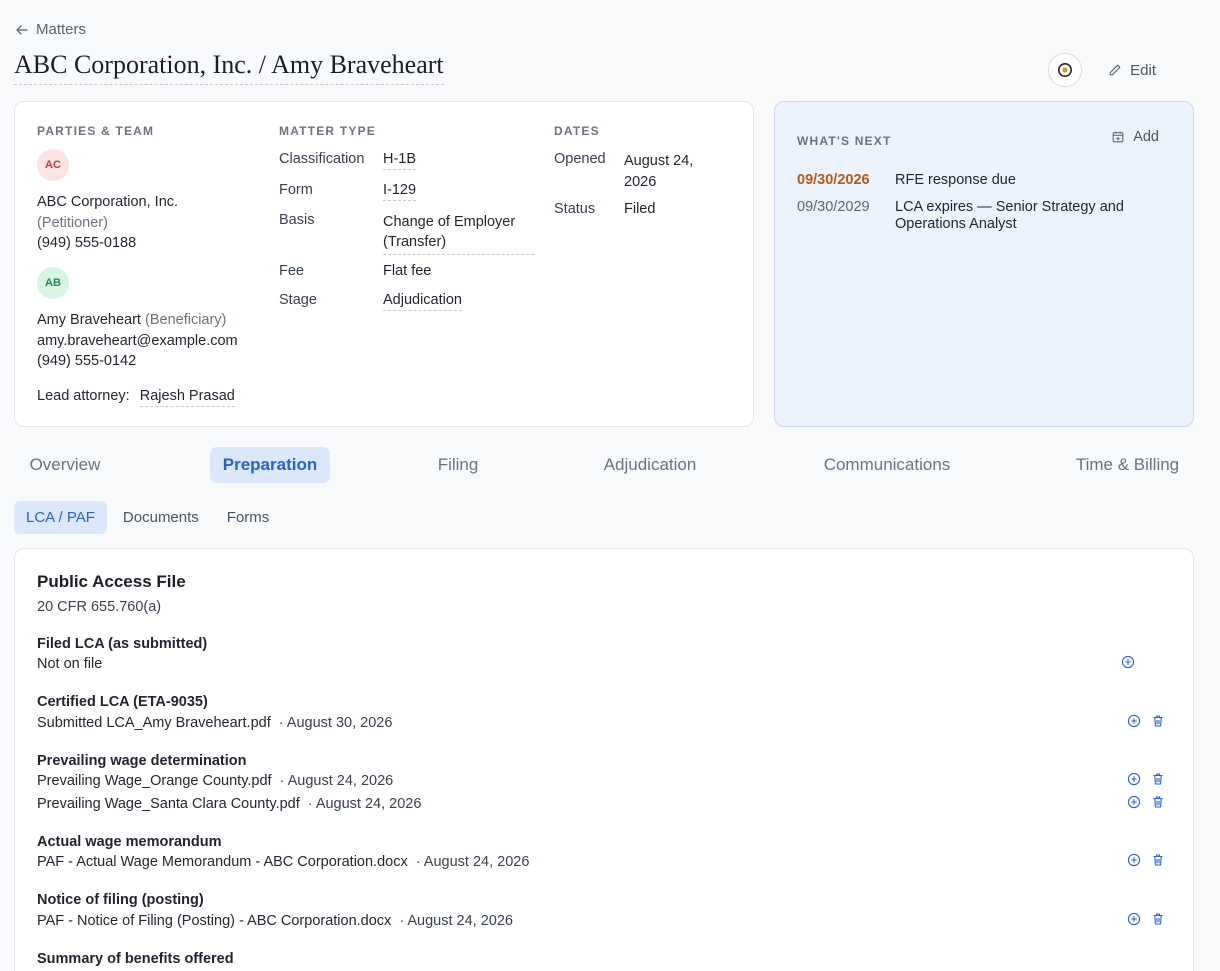 The width and height of the screenshot is (1220, 971). I want to click on basis-label: Basis, so click(297, 220).